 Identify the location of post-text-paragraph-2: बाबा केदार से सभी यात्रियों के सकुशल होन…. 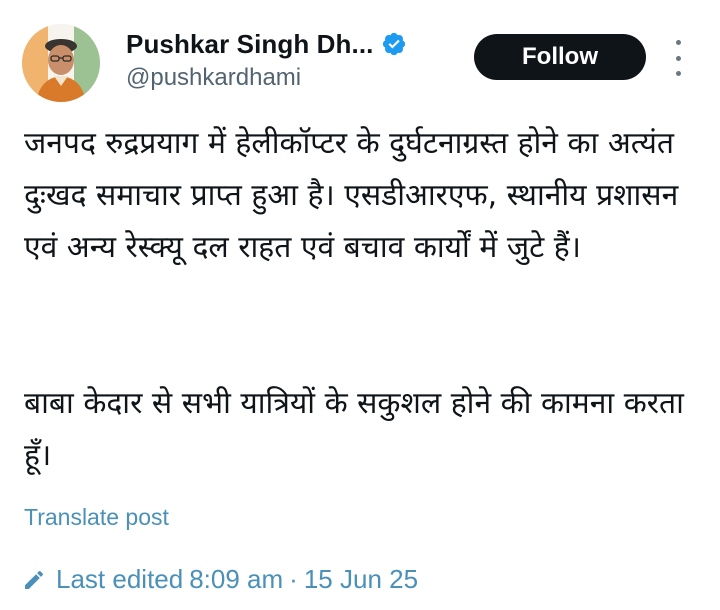
(354, 429).